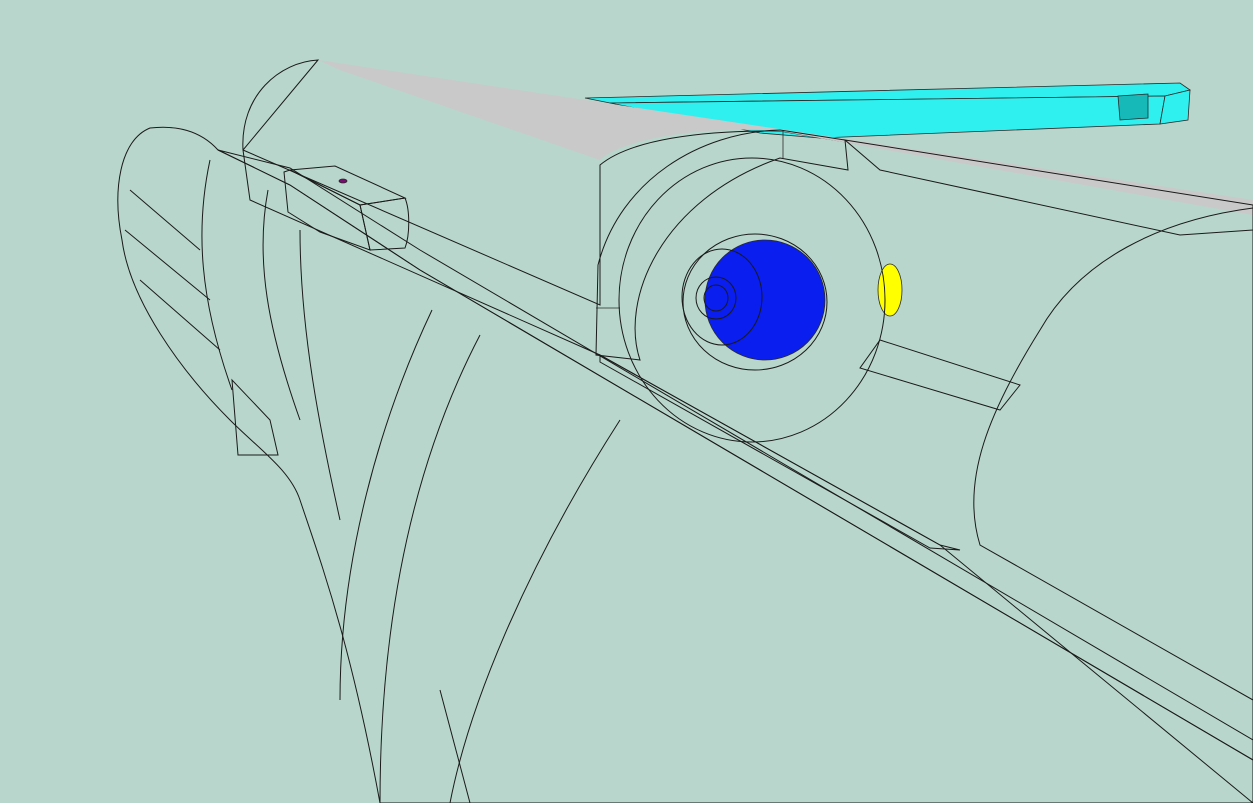 The image size is (1253, 803). What do you see at coordinates (1113, 454) in the screenshot?
I see `barrel-rear-cylinder` at bounding box center [1113, 454].